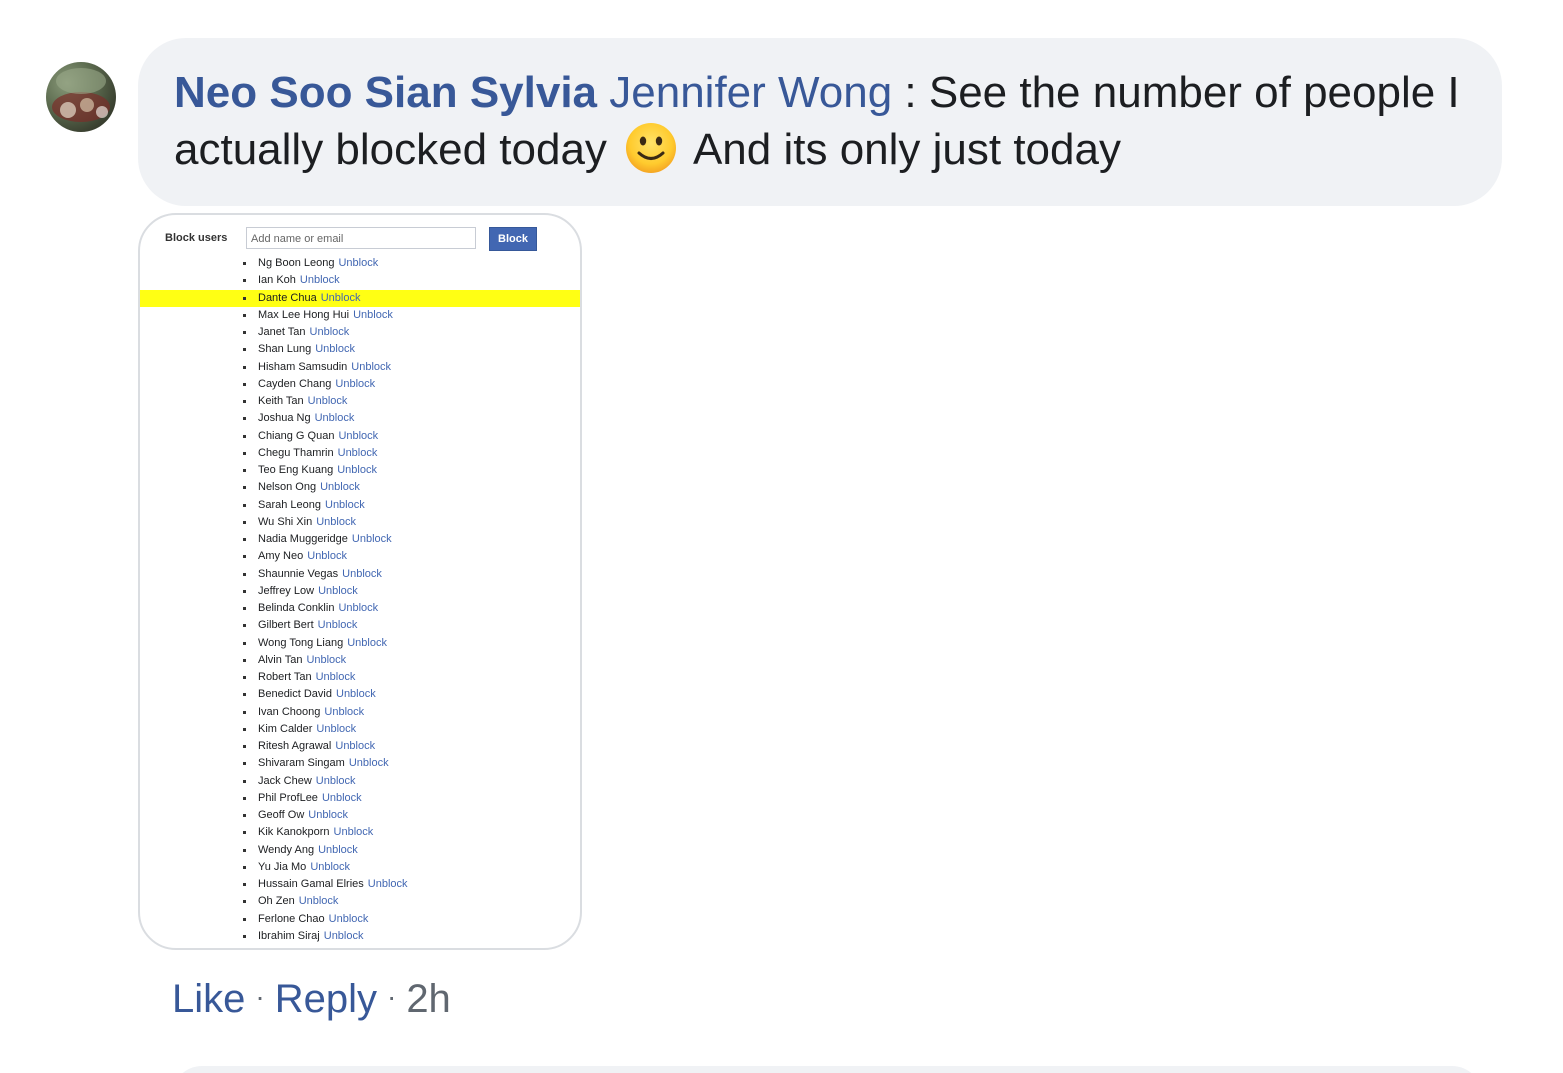  What do you see at coordinates (301, 642) in the screenshot?
I see `blocked-user-name: Wong Tong Liang` at bounding box center [301, 642].